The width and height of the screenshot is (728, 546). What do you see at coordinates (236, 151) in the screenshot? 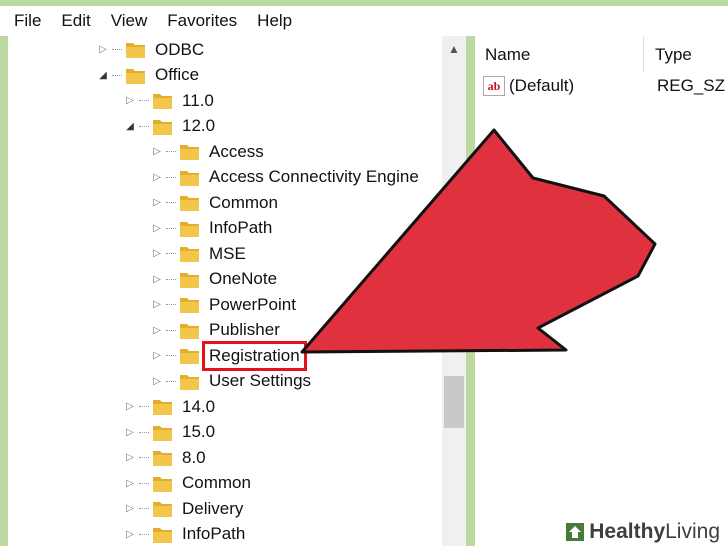
I see `tree-node-label: Access` at bounding box center [236, 151].